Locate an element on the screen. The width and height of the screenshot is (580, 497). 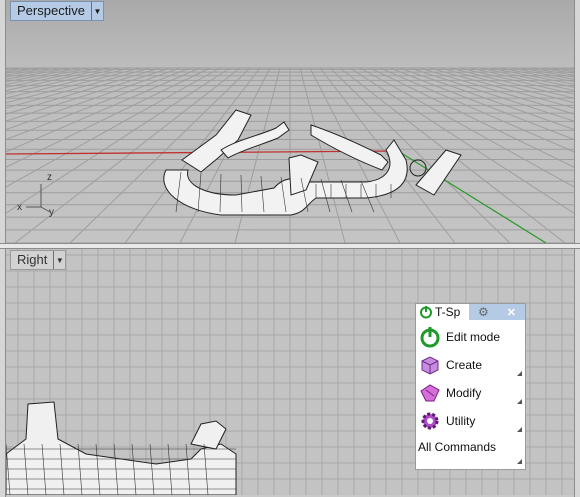
gear-icon: ⚙ is located at coordinates (483, 312).